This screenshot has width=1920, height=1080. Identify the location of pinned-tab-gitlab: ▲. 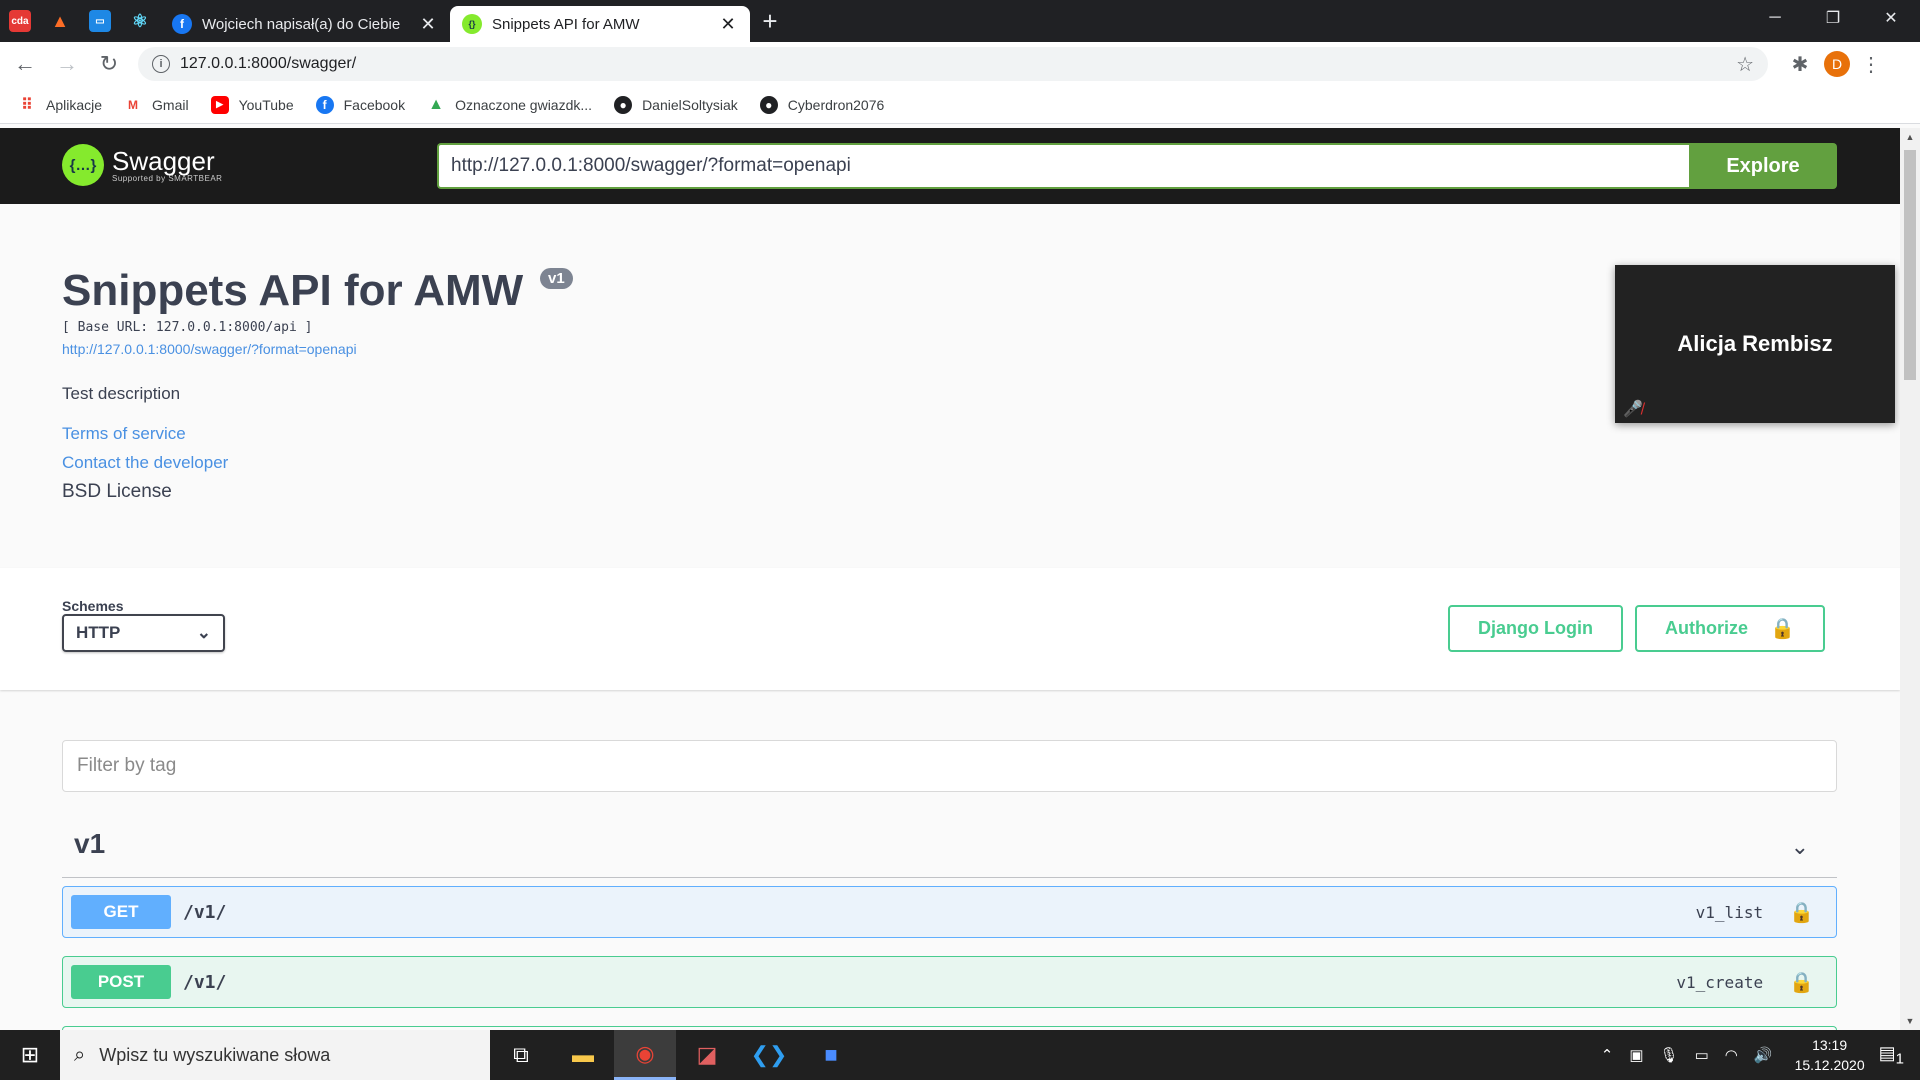
(60, 21).